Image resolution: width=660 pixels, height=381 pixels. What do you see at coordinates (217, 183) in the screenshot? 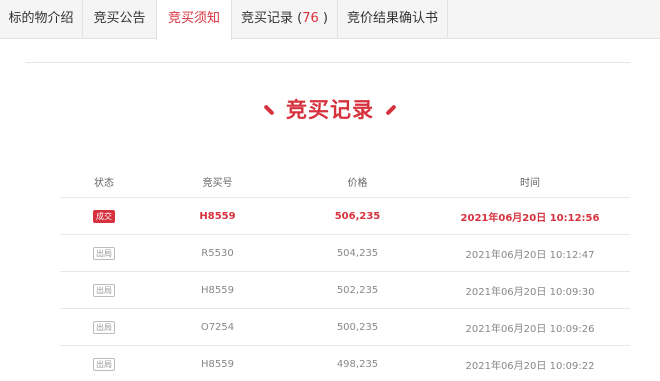
I see `header-bidder: 竞买号` at bounding box center [217, 183].